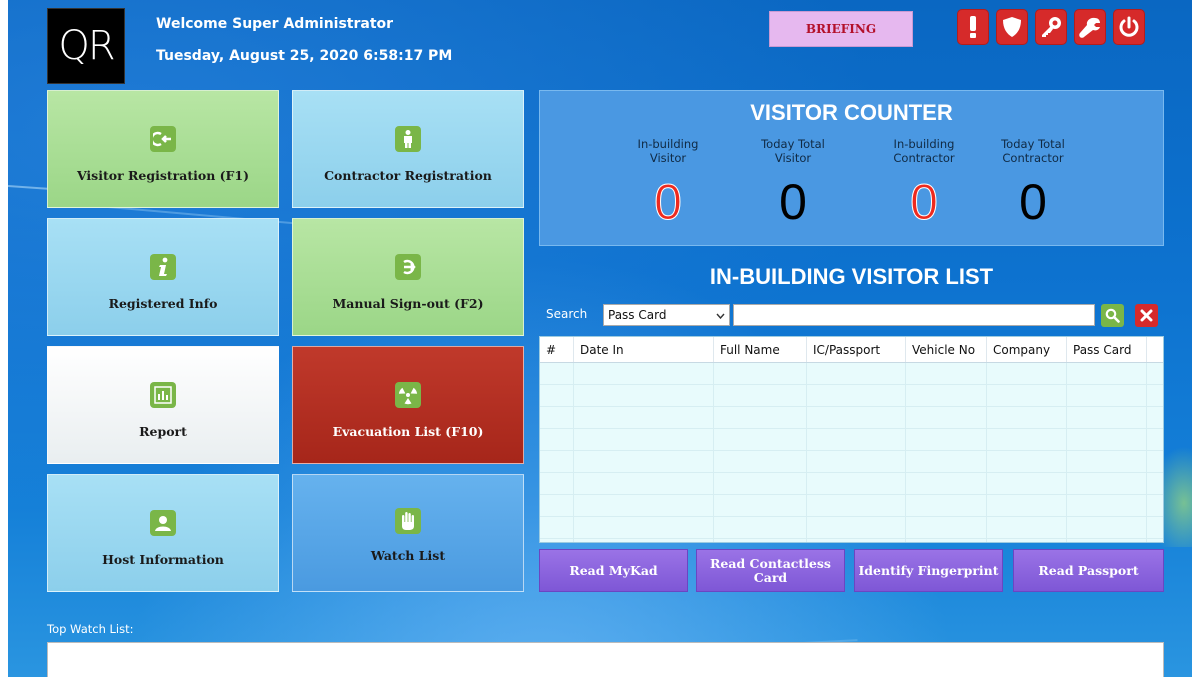 Image resolution: width=1192 pixels, height=677 pixels. I want to click on evacuation-list-tile: Evacuation List (F10), so click(408, 405).